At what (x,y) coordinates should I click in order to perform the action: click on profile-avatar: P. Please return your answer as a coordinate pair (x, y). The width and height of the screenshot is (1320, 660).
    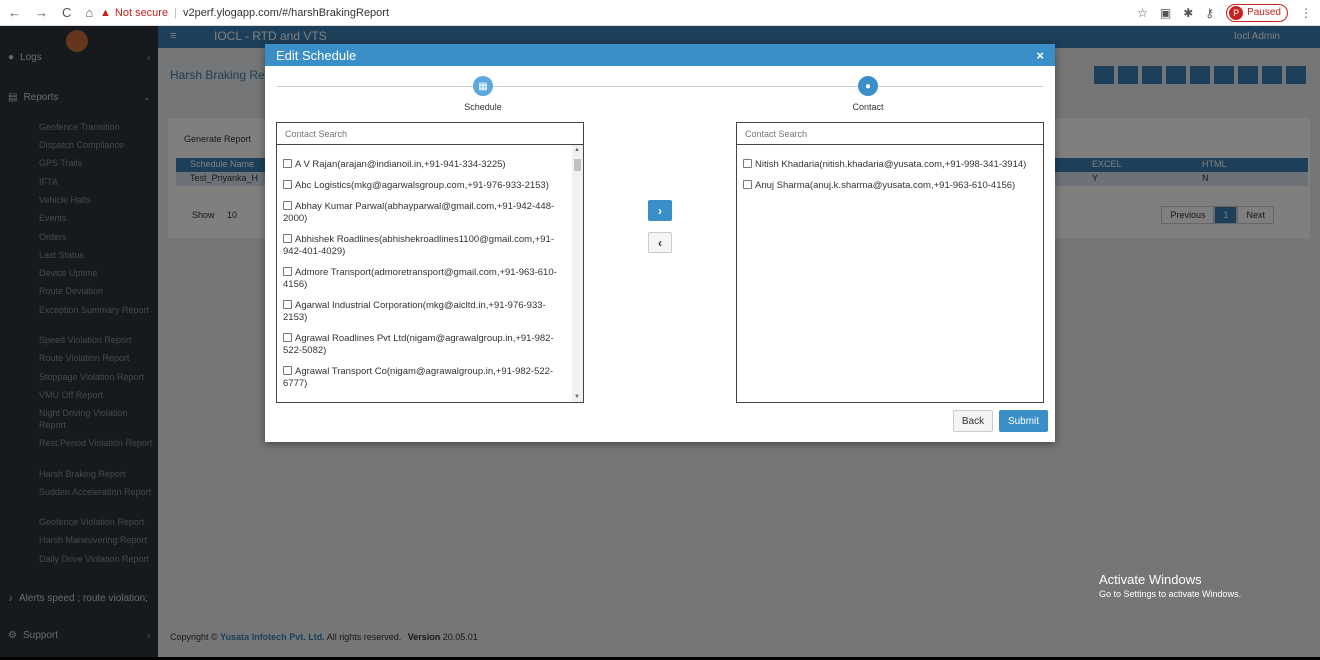
    Looking at the image, I should click on (1236, 12).